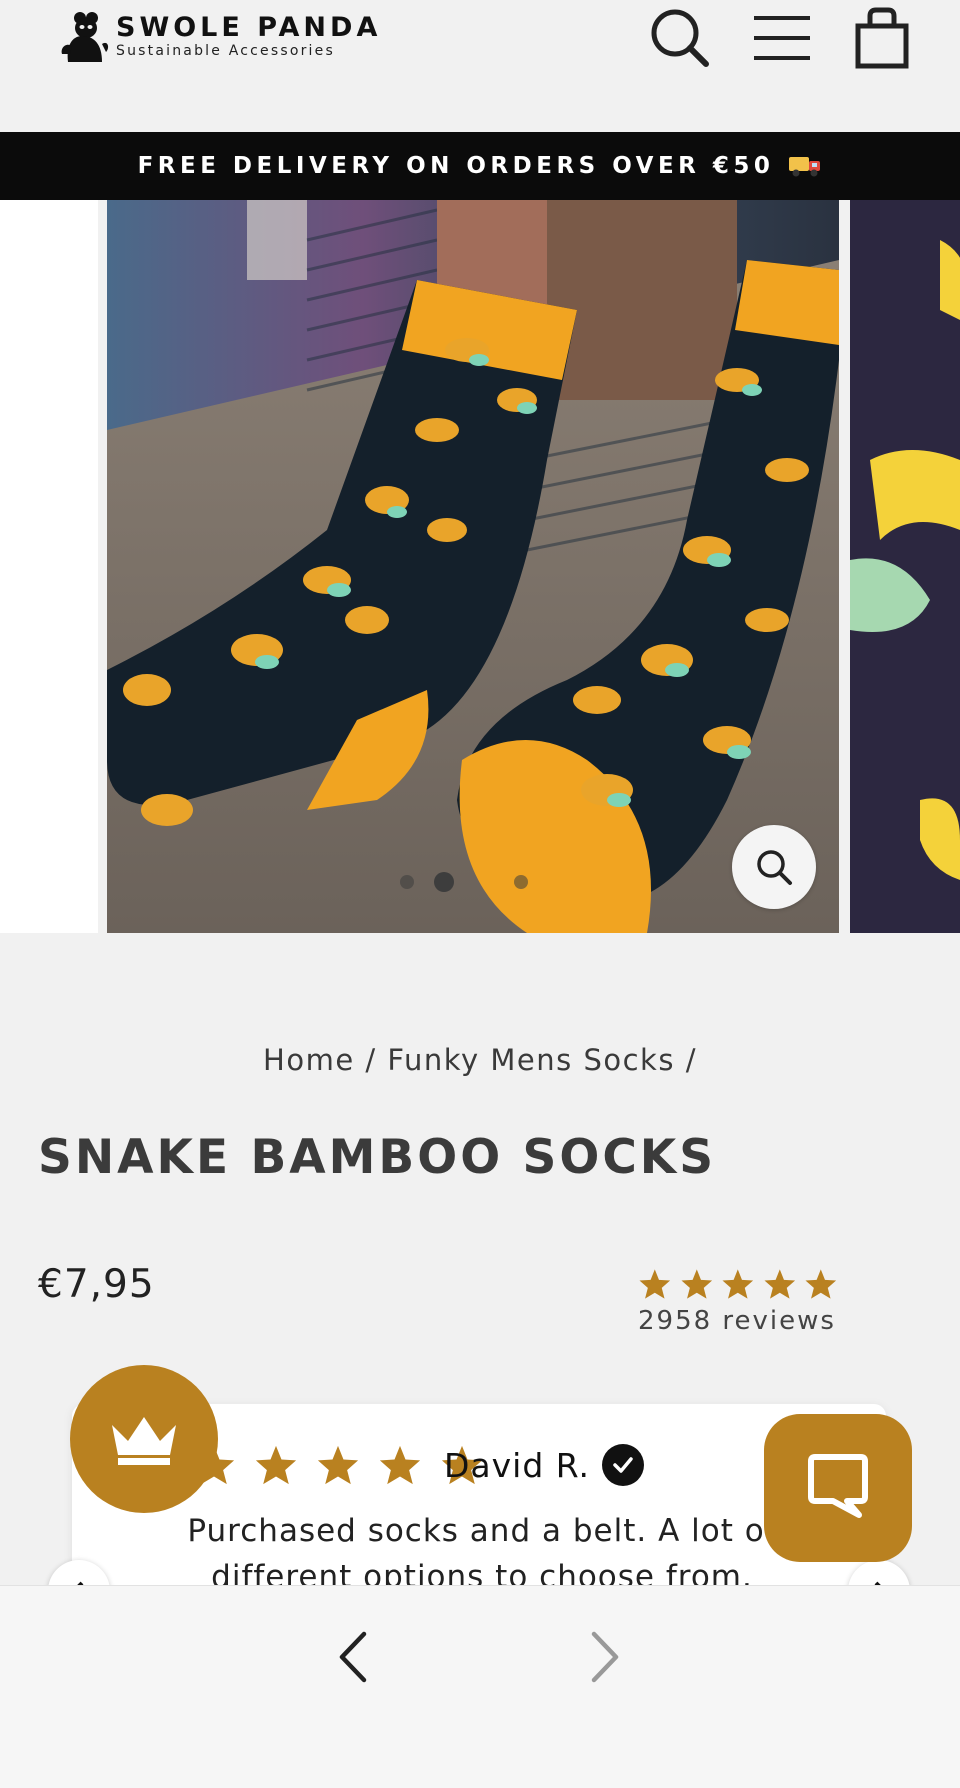 Image resolution: width=960 pixels, height=1788 pixels. I want to click on product-price: €7,95, so click(96, 1284).